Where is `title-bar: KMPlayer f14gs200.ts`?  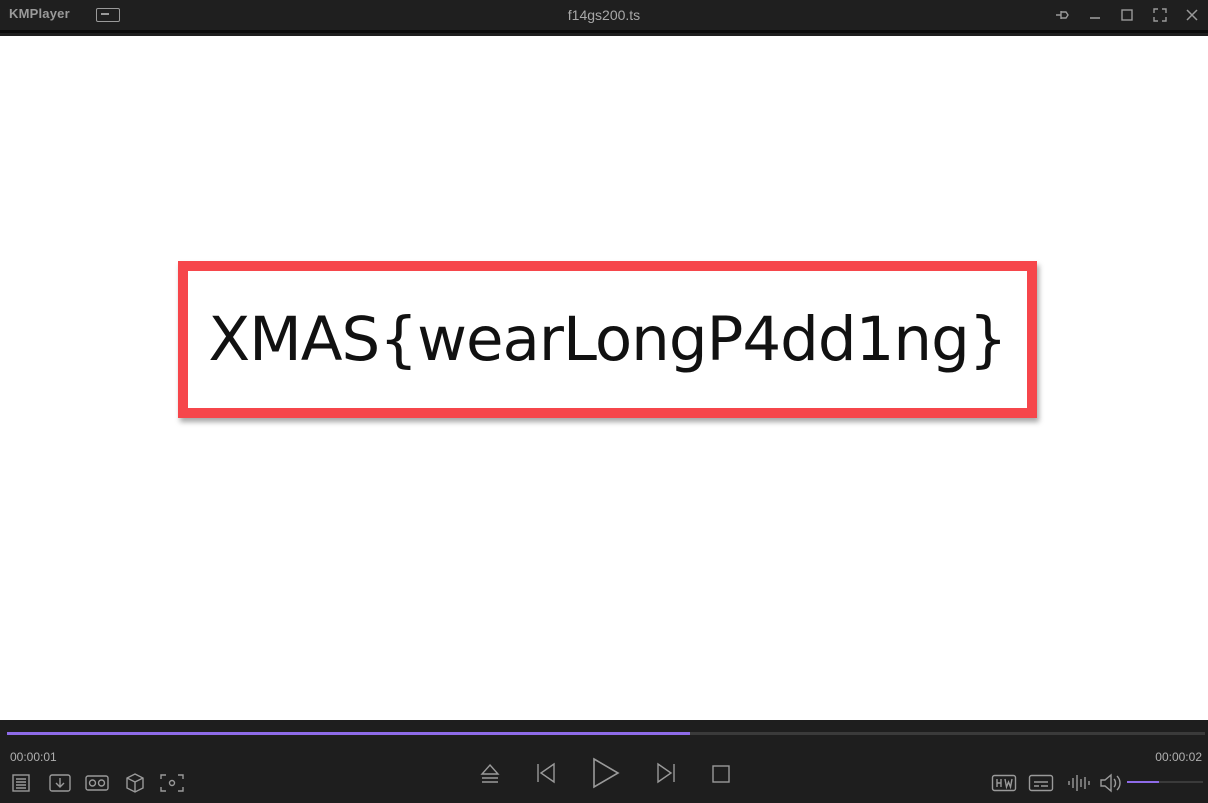
title-bar: KMPlayer f14gs200.ts is located at coordinates (604, 16).